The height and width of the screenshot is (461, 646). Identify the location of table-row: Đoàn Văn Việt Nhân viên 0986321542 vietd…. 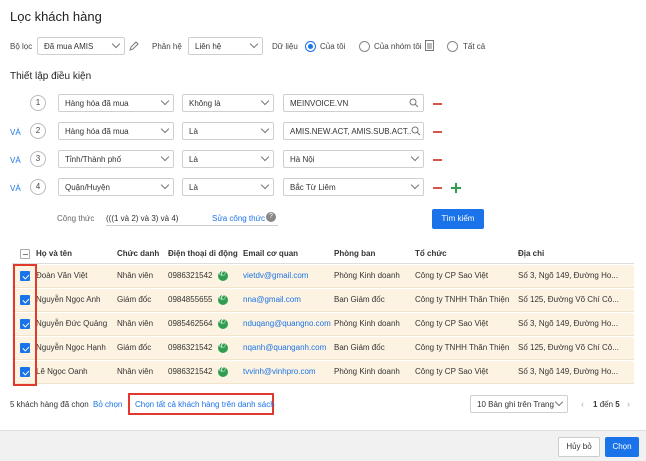
(323, 276).